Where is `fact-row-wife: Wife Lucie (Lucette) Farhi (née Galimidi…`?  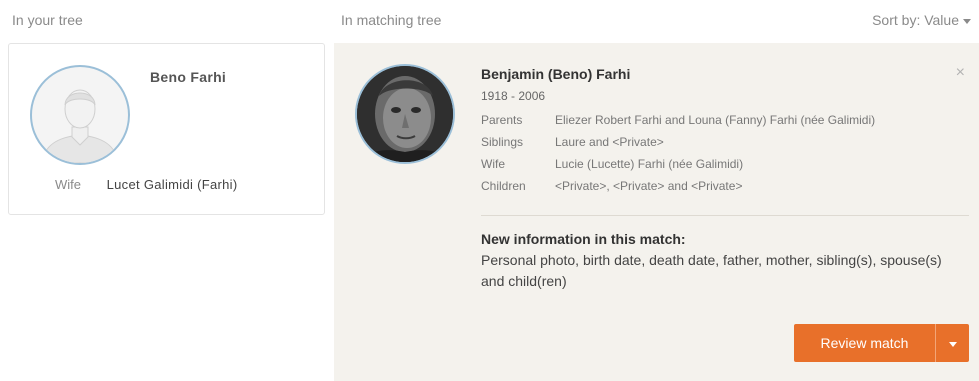 fact-row-wife: Wife Lucie (Lucette) Farhi (née Galimidi… is located at coordinates (678, 164).